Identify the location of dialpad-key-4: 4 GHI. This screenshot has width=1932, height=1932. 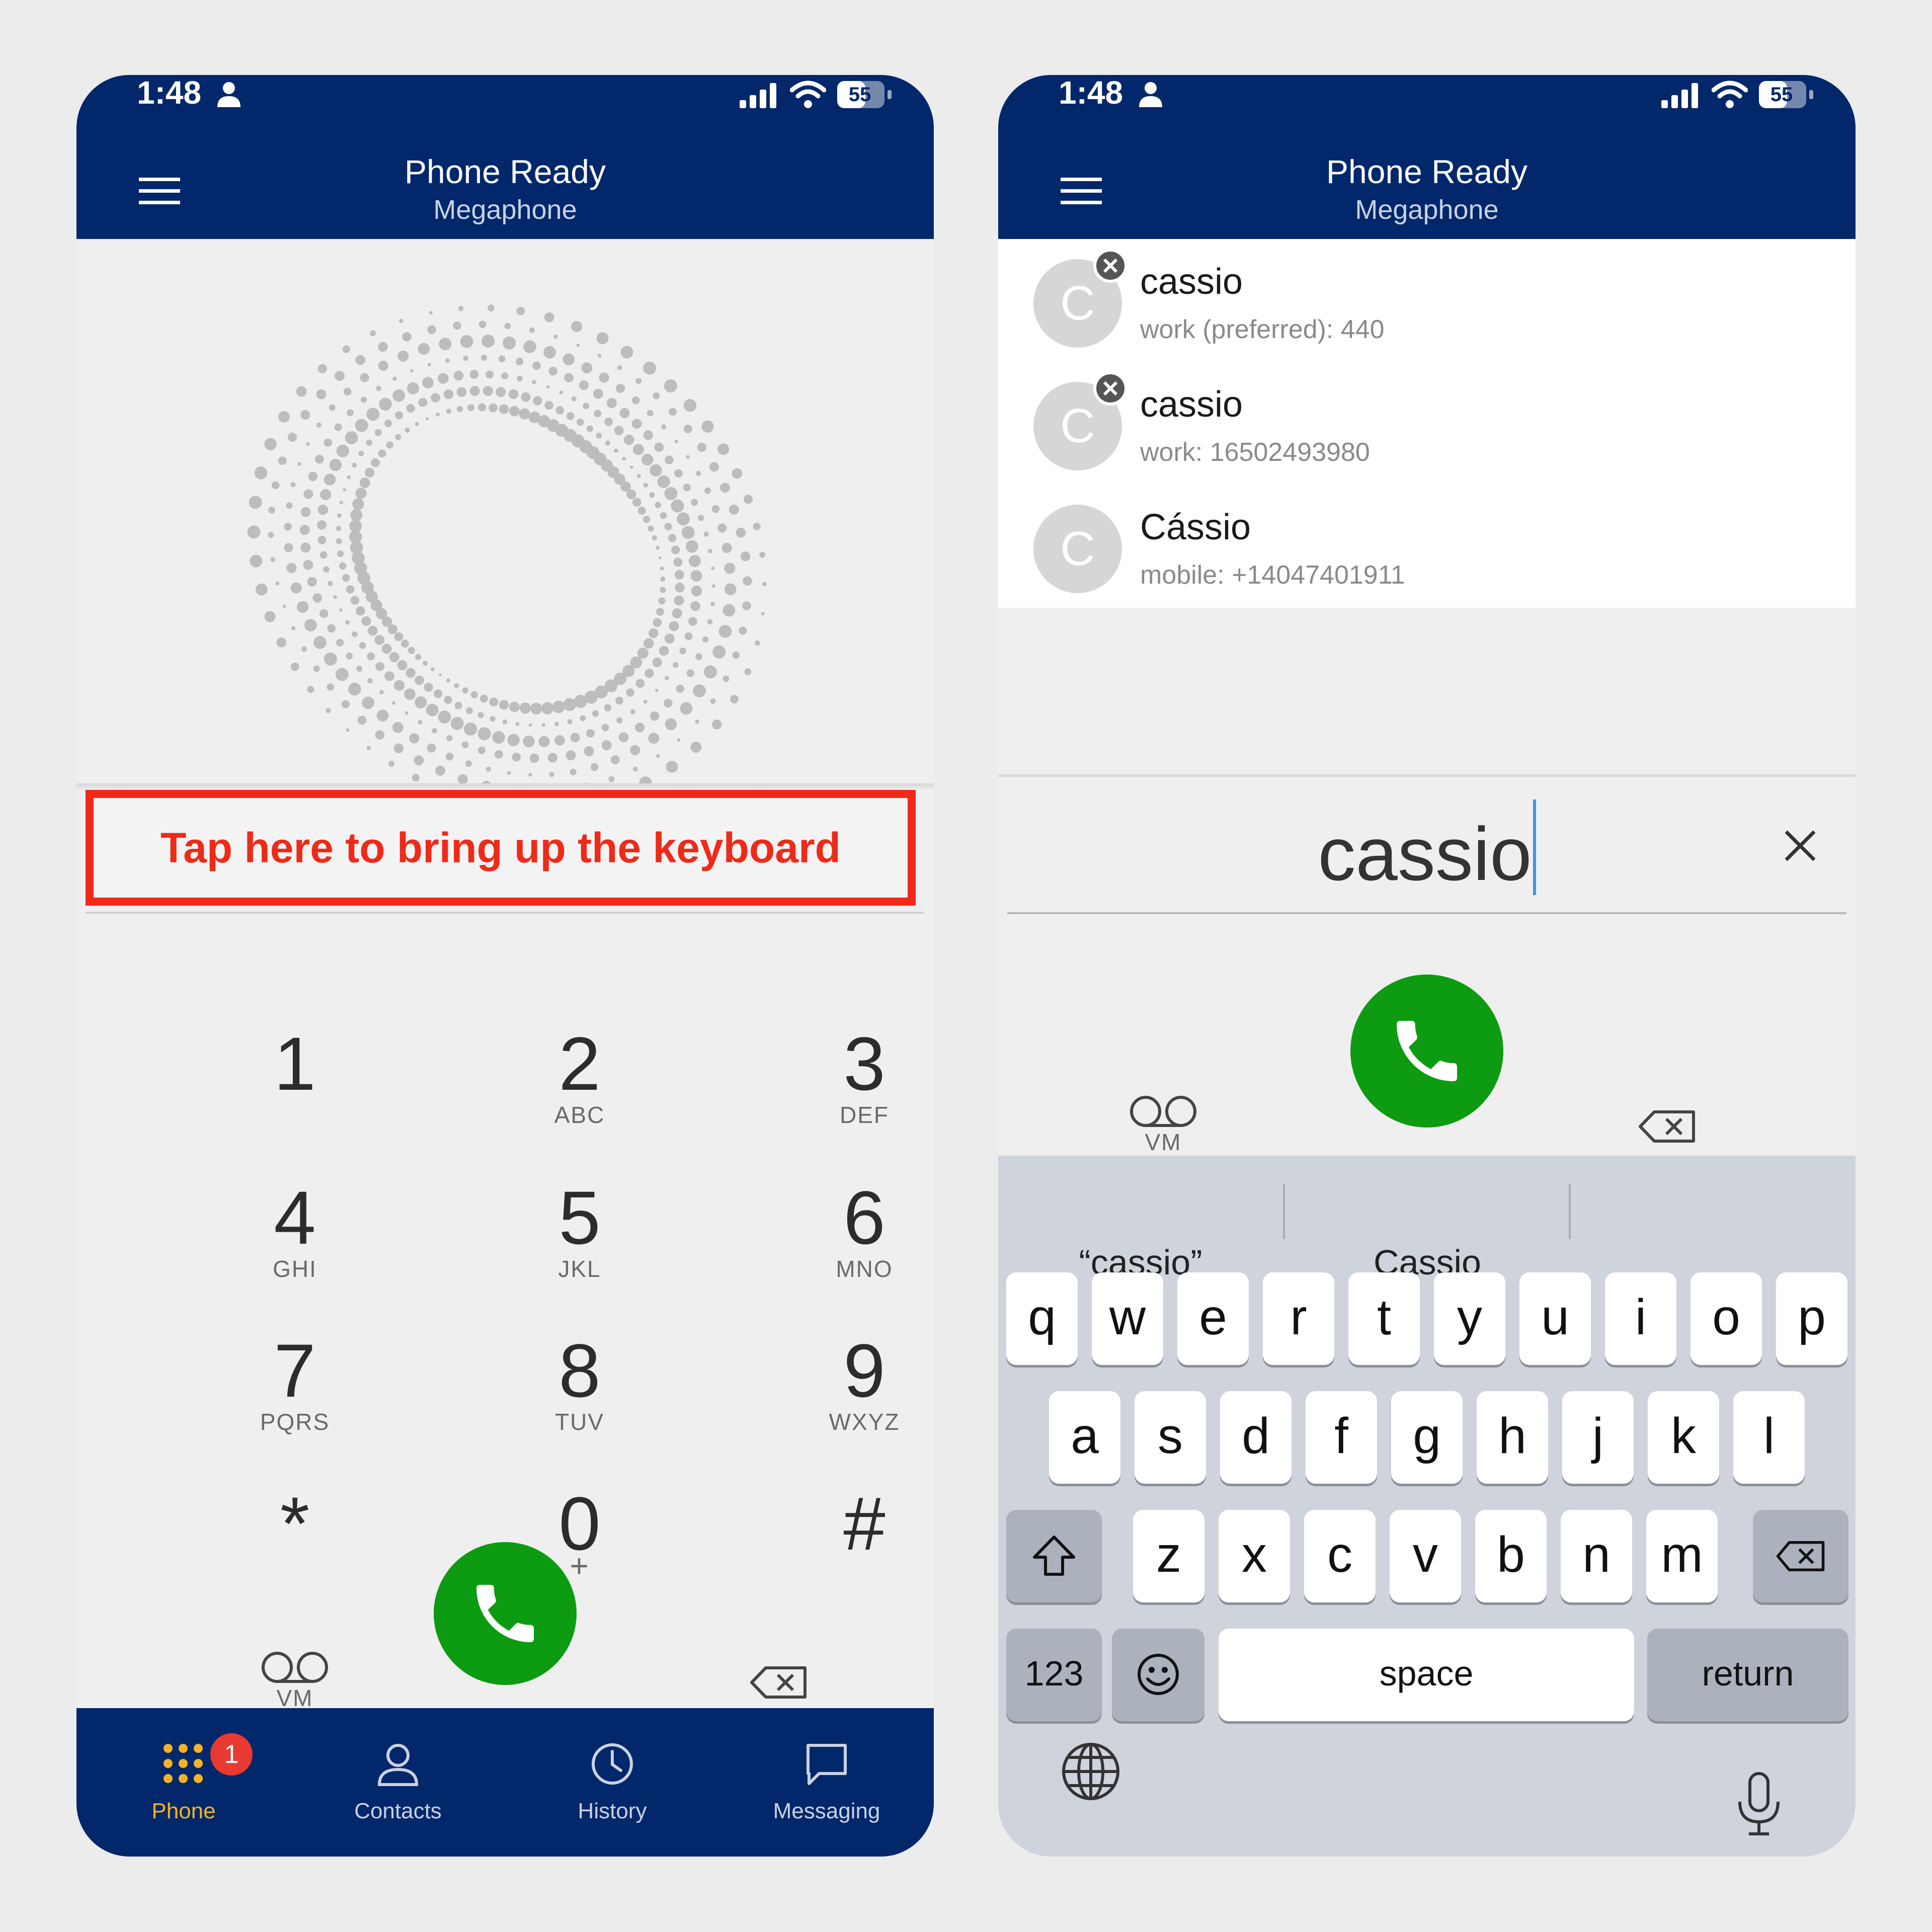
(295, 1245).